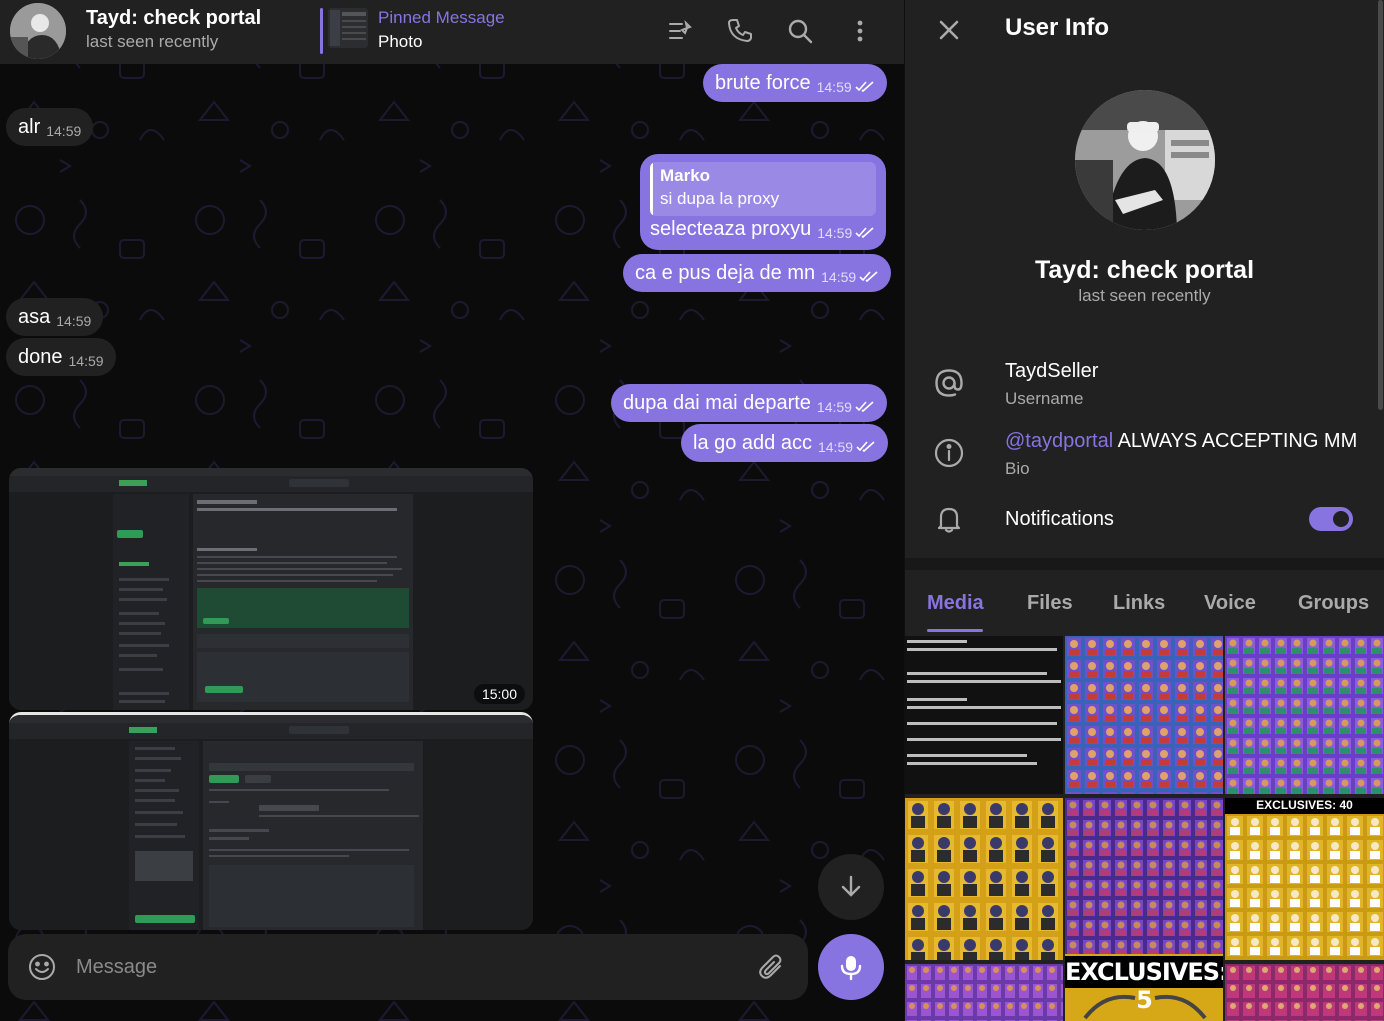 The height and width of the screenshot is (1021, 1384). I want to click on voice-record-button, so click(851, 967).